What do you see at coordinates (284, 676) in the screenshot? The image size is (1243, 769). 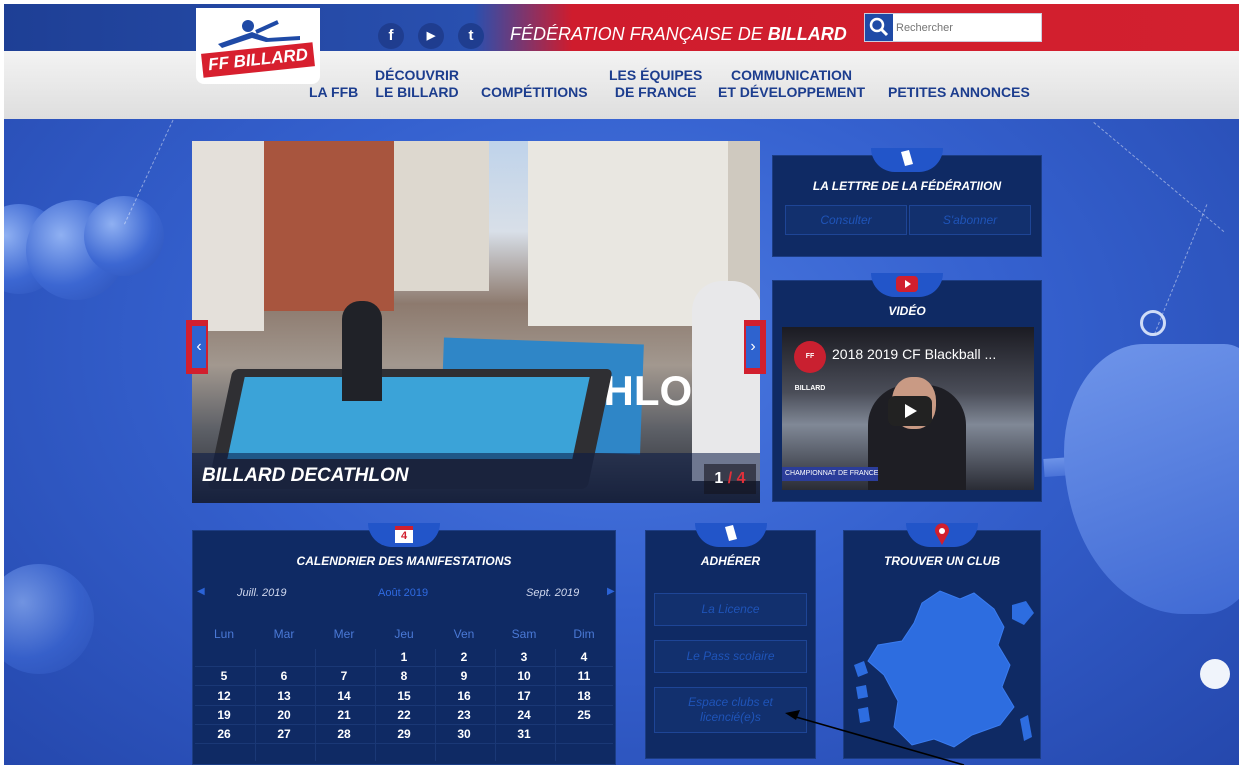 I see `calendar-day: 6` at bounding box center [284, 676].